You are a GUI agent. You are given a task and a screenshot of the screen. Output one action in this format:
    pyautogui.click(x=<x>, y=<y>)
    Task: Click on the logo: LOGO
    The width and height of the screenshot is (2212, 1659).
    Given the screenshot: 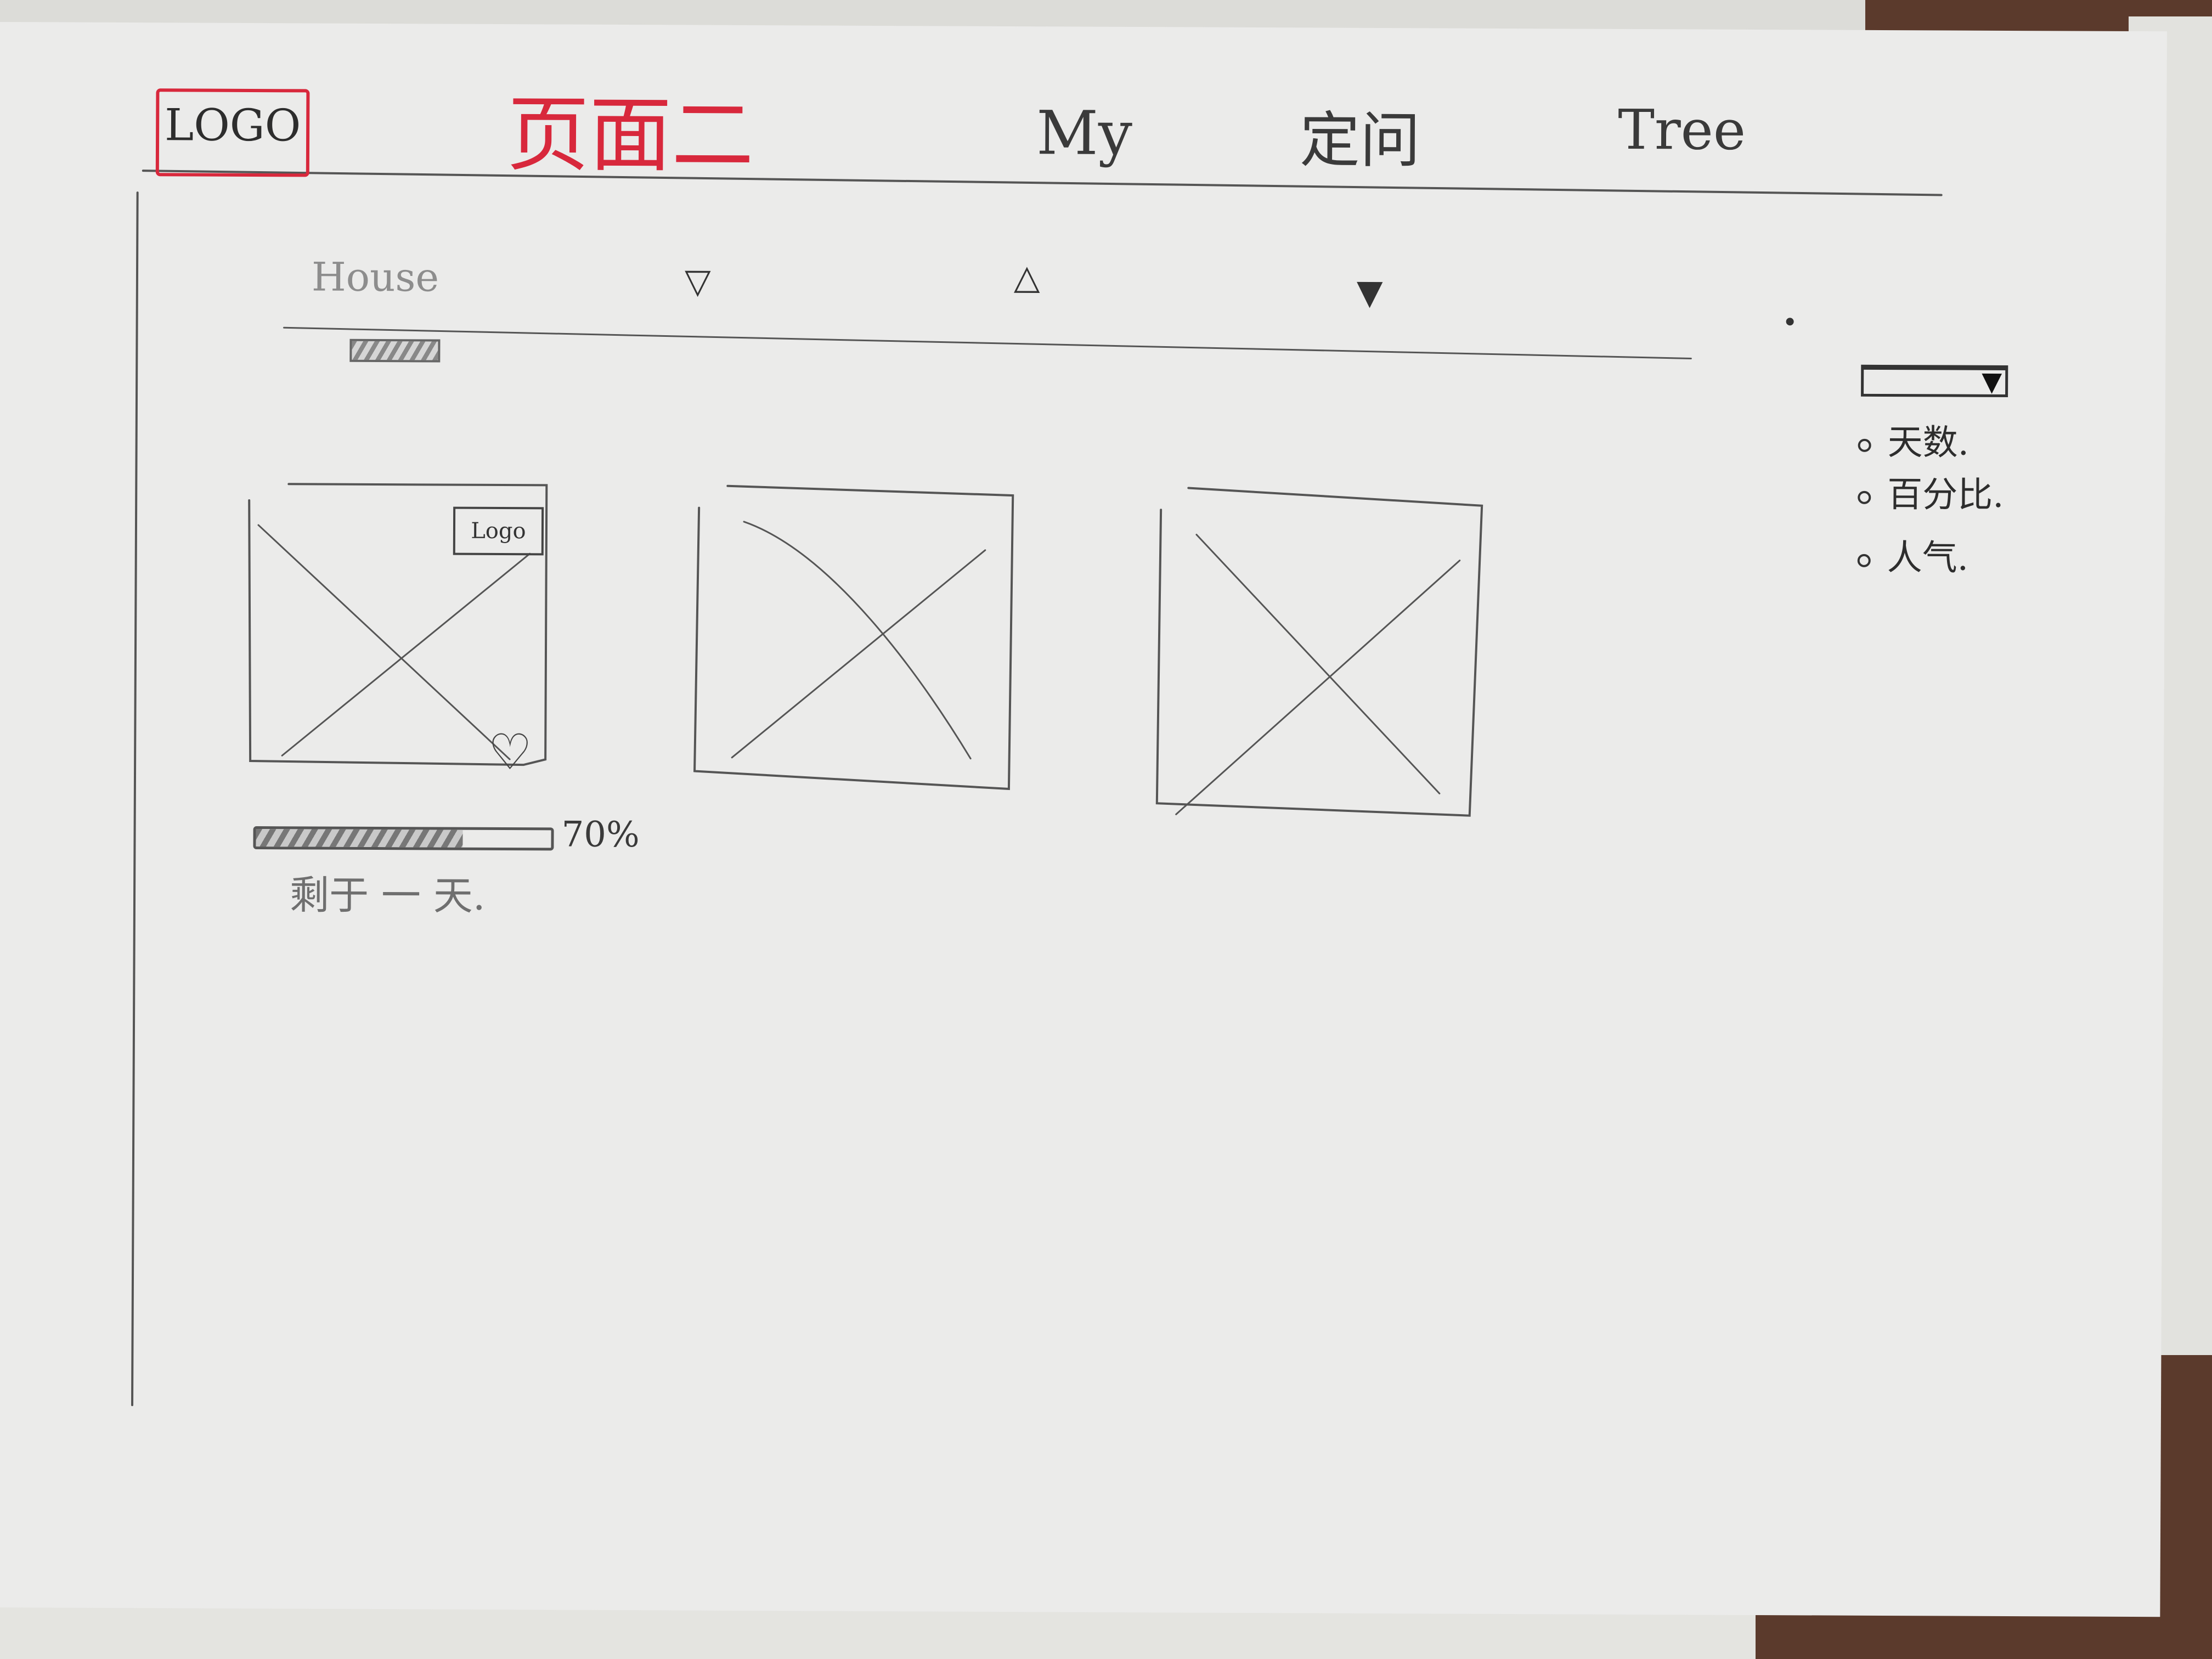 What is the action you would take?
    pyautogui.click(x=232, y=125)
    